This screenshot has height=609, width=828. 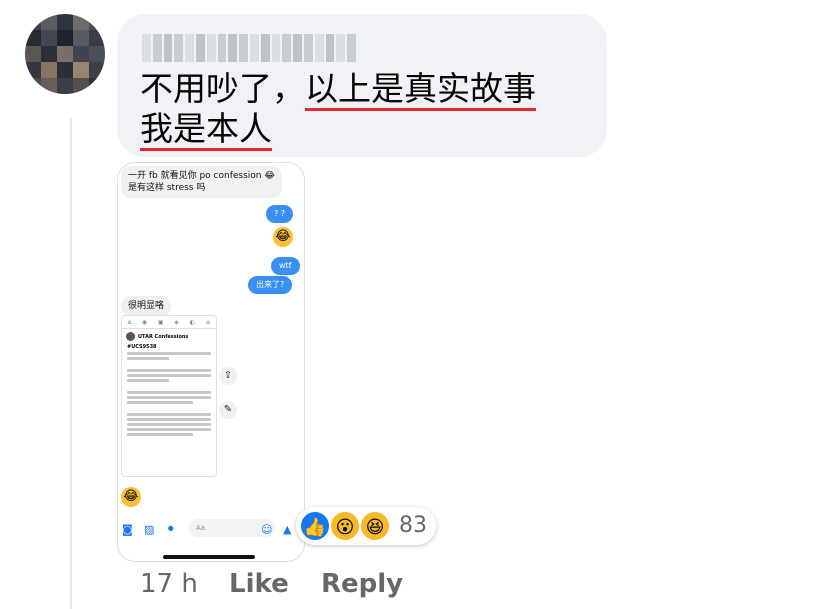 What do you see at coordinates (71, 363) in the screenshot?
I see `reply-thread-line` at bounding box center [71, 363].